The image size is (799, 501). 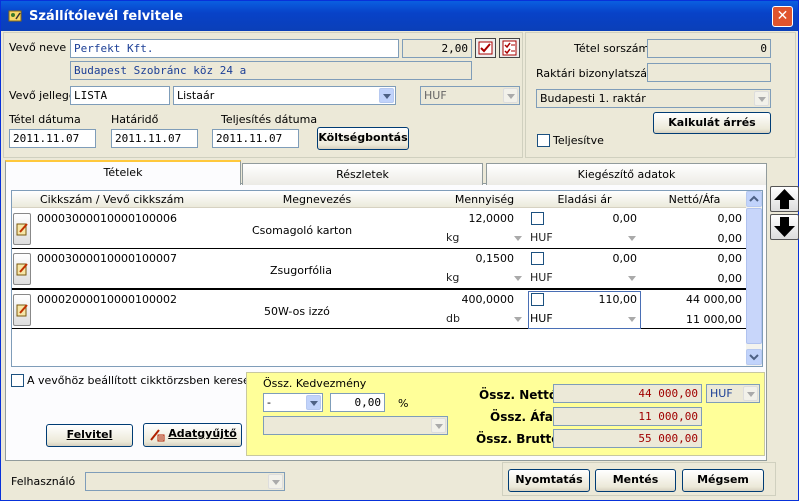 I want to click on felvitel-button: Felvitel, so click(x=89, y=435).